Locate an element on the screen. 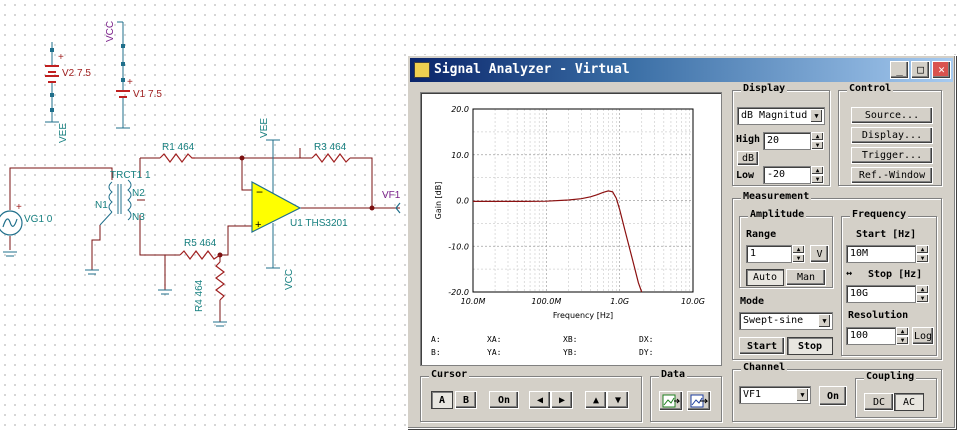  high-label: High is located at coordinates (748, 139).